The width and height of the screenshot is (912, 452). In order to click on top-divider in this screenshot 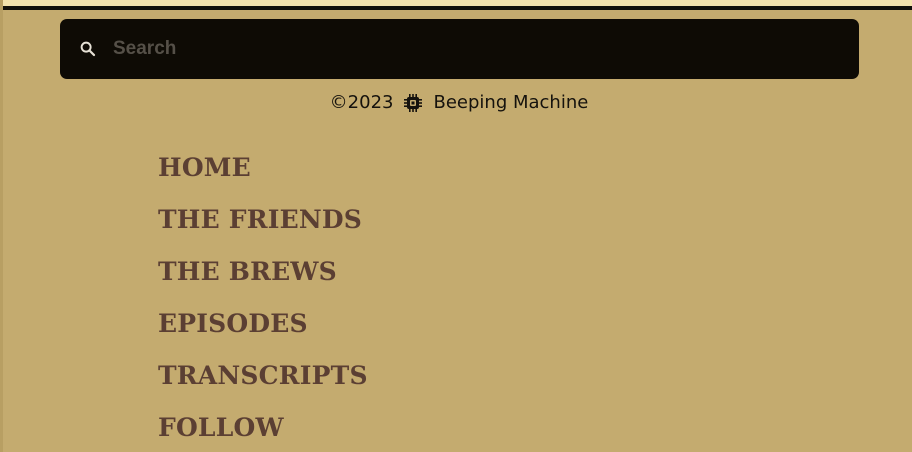, I will do `click(457, 8)`.